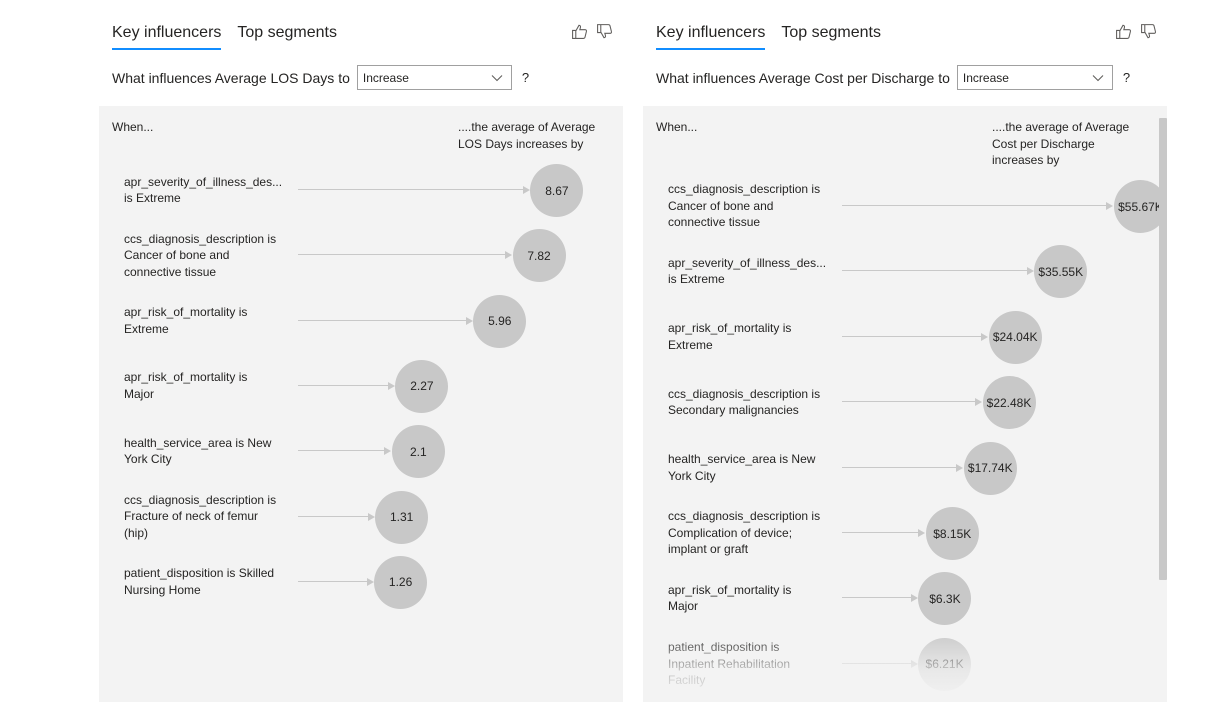  What do you see at coordinates (1015, 337) in the screenshot?
I see `increase-bubble: $24.04K` at bounding box center [1015, 337].